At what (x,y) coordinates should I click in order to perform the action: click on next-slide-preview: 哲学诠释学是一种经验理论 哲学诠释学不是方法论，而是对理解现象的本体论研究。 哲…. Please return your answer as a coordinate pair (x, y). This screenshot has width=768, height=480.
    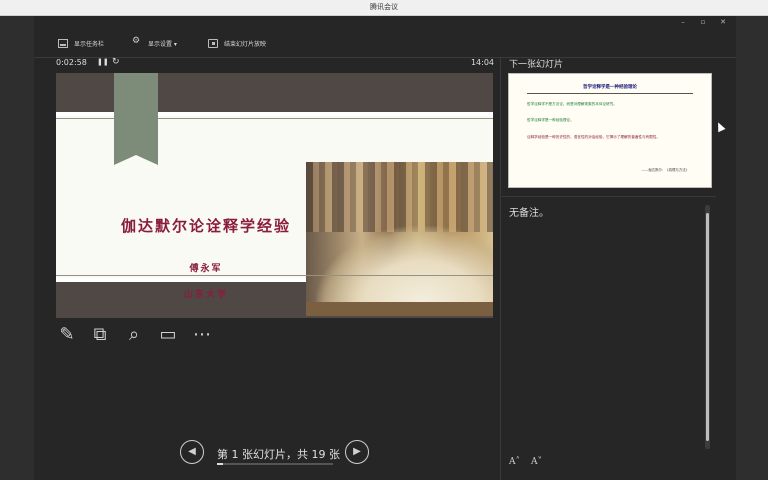
    Looking at the image, I should click on (610, 130).